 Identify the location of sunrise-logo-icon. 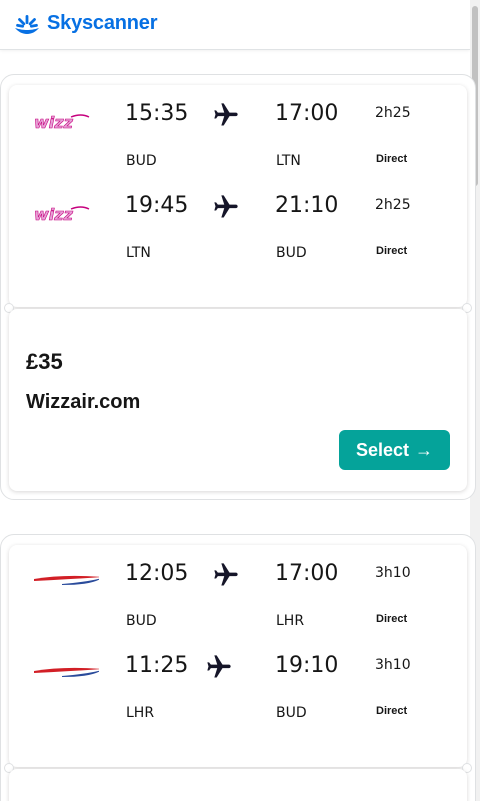
(27, 24).